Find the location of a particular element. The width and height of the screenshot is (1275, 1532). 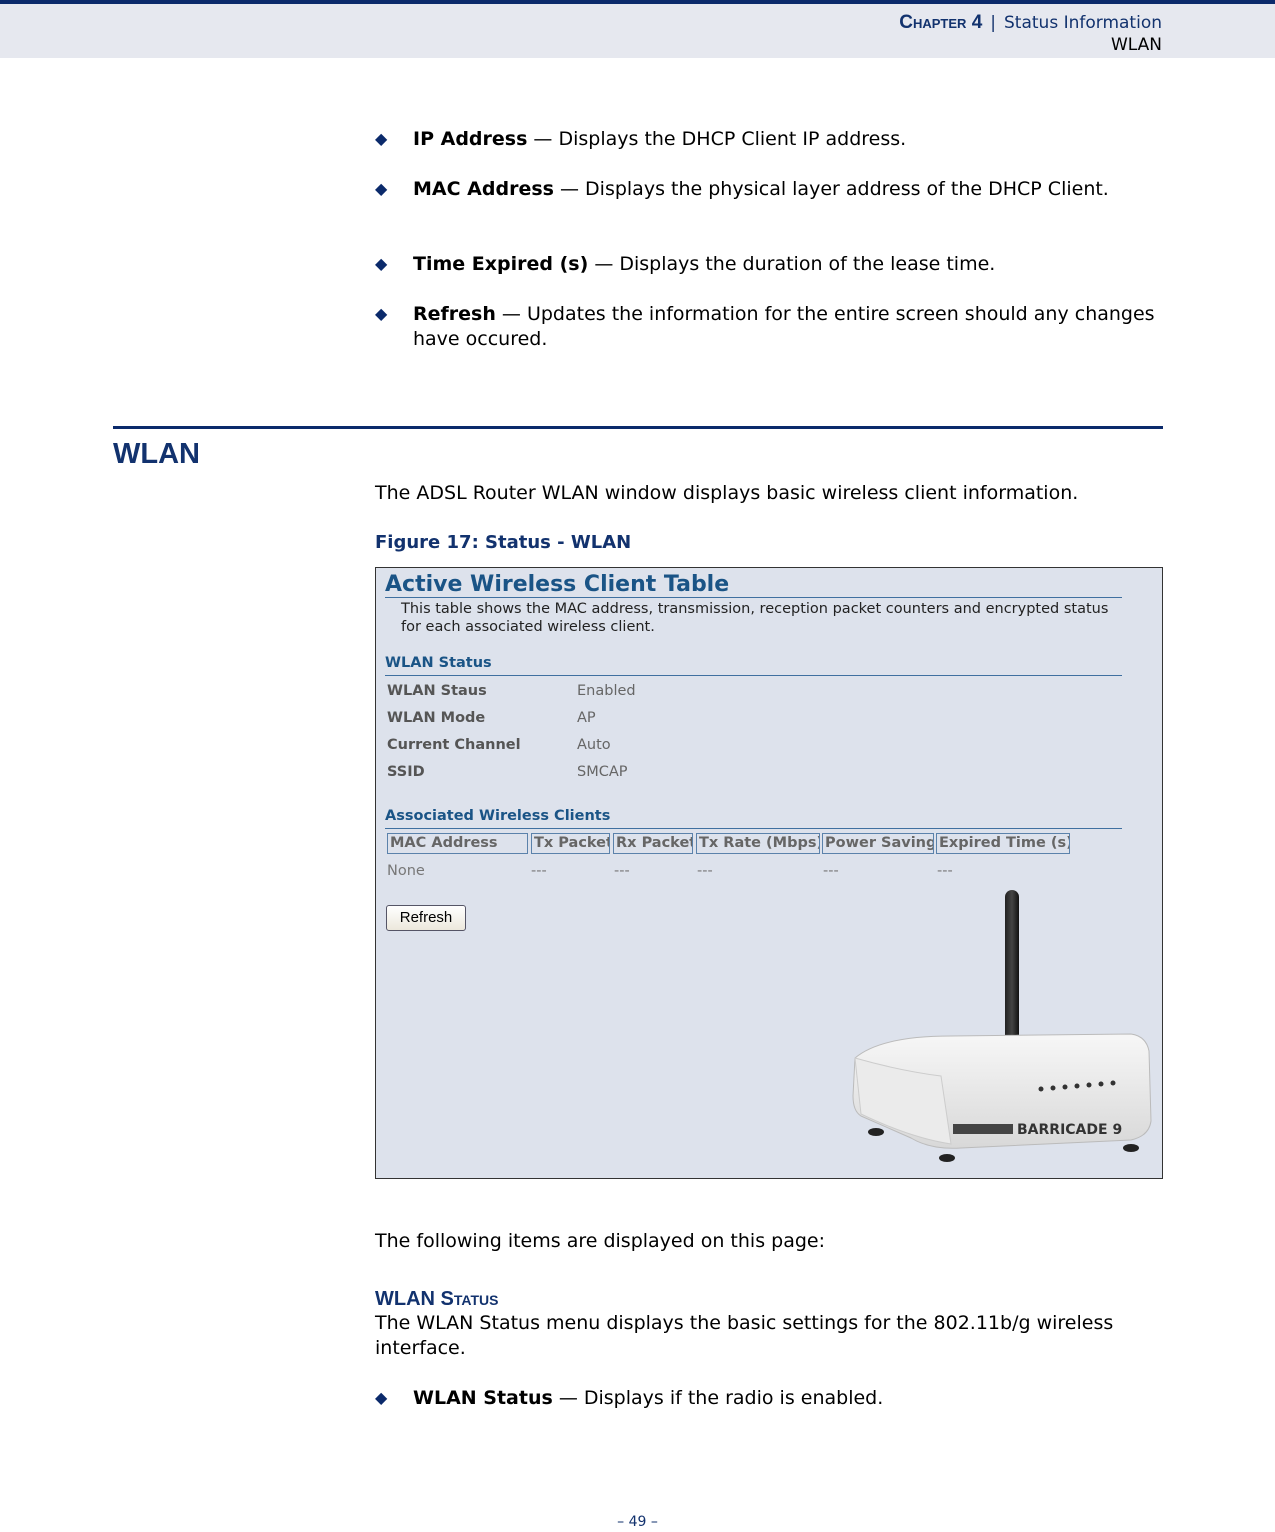

header-section: WLAN is located at coordinates (1136, 45).